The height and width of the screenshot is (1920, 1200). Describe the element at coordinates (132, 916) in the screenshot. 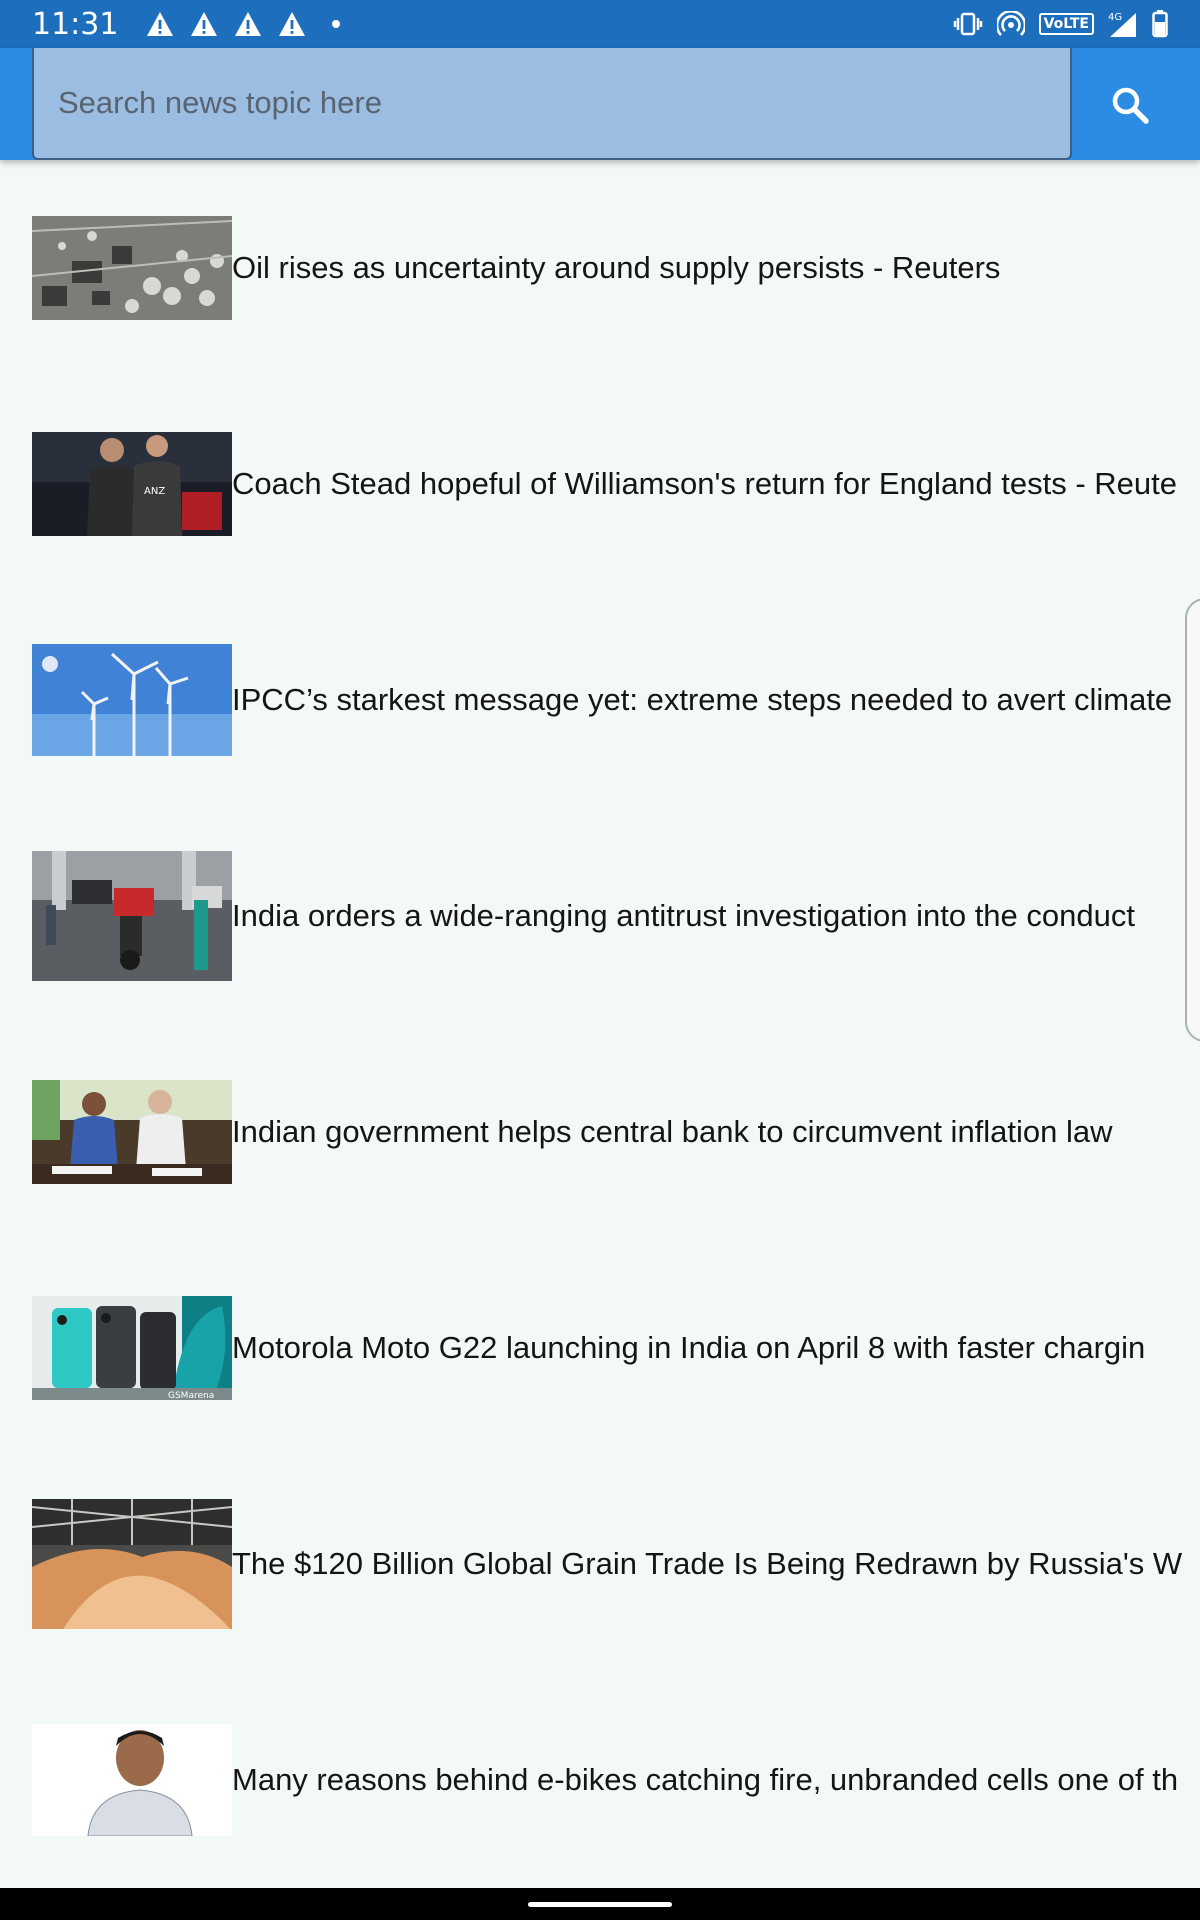

I see `street-scene-image` at that location.